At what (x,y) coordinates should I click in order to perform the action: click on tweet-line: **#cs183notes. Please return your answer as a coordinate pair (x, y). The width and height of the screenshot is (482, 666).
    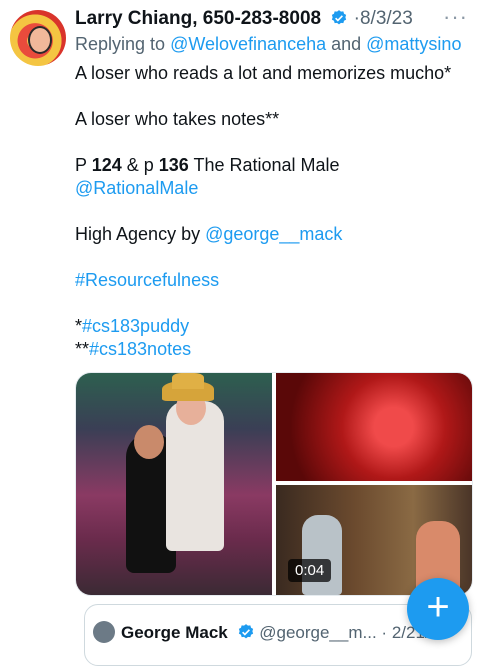
    Looking at the image, I should click on (133, 349).